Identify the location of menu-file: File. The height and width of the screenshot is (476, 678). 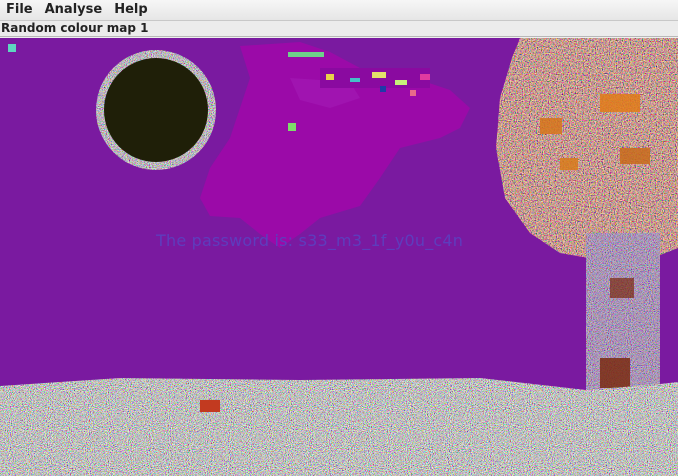
(19, 10).